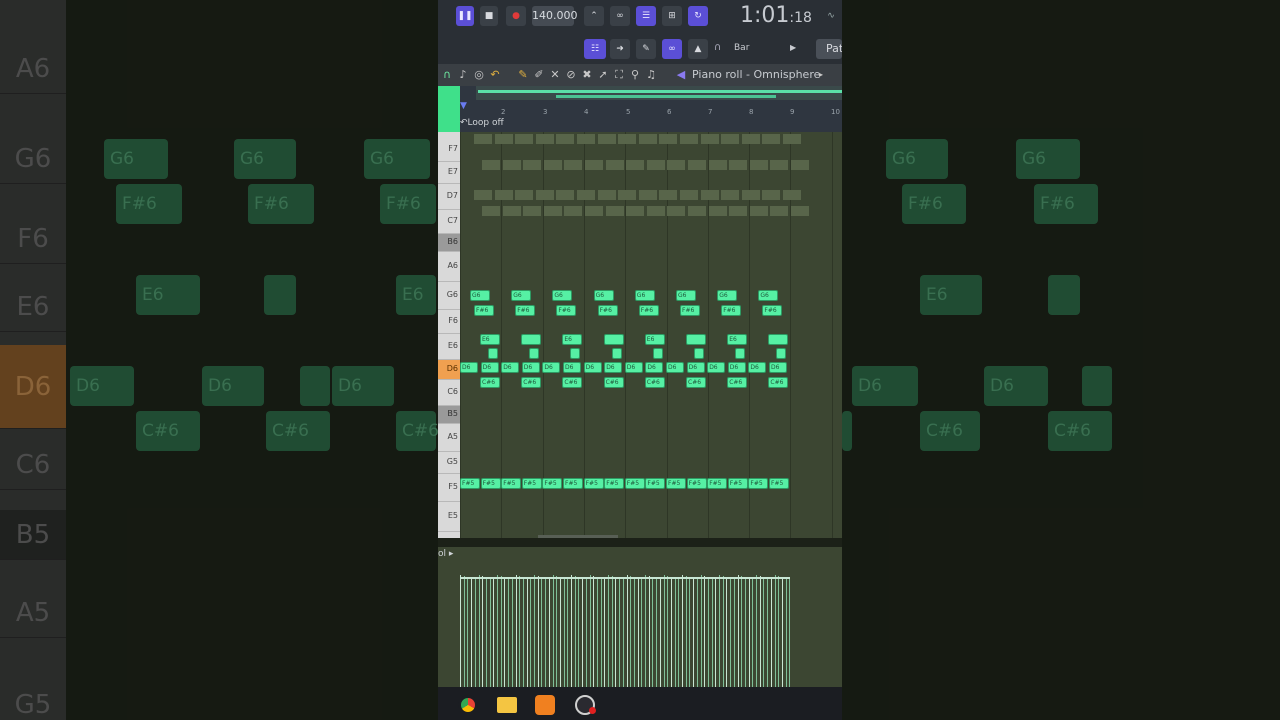  Describe the element at coordinates (449, 438) in the screenshot. I see `piano-key: A5` at that location.